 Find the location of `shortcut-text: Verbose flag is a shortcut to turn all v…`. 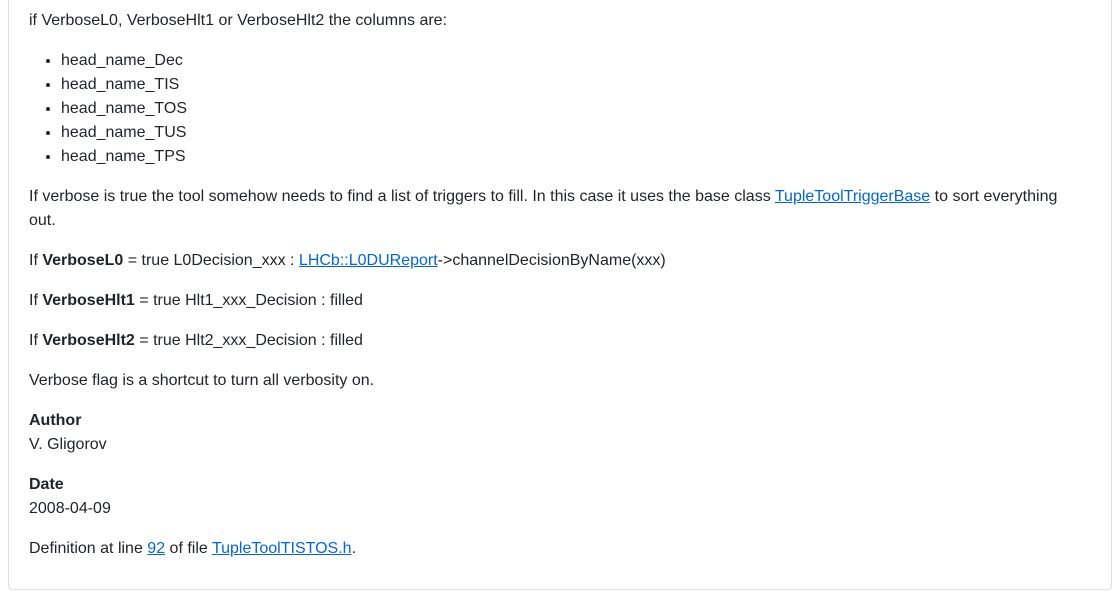

shortcut-text: Verbose flag is a shortcut to turn all v… is located at coordinates (202, 380).